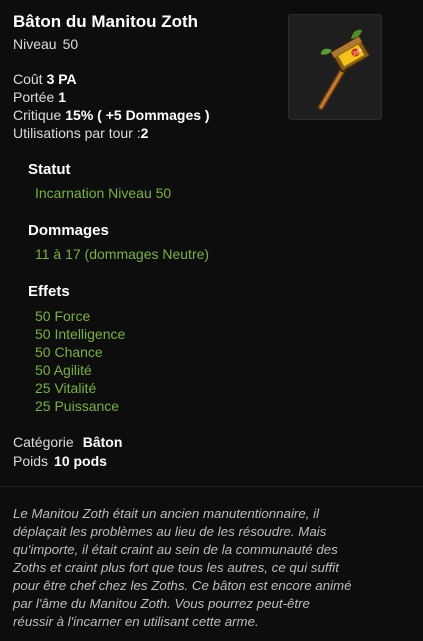 This screenshot has width=423, height=641. I want to click on weight-label: Poids, so click(31, 461).